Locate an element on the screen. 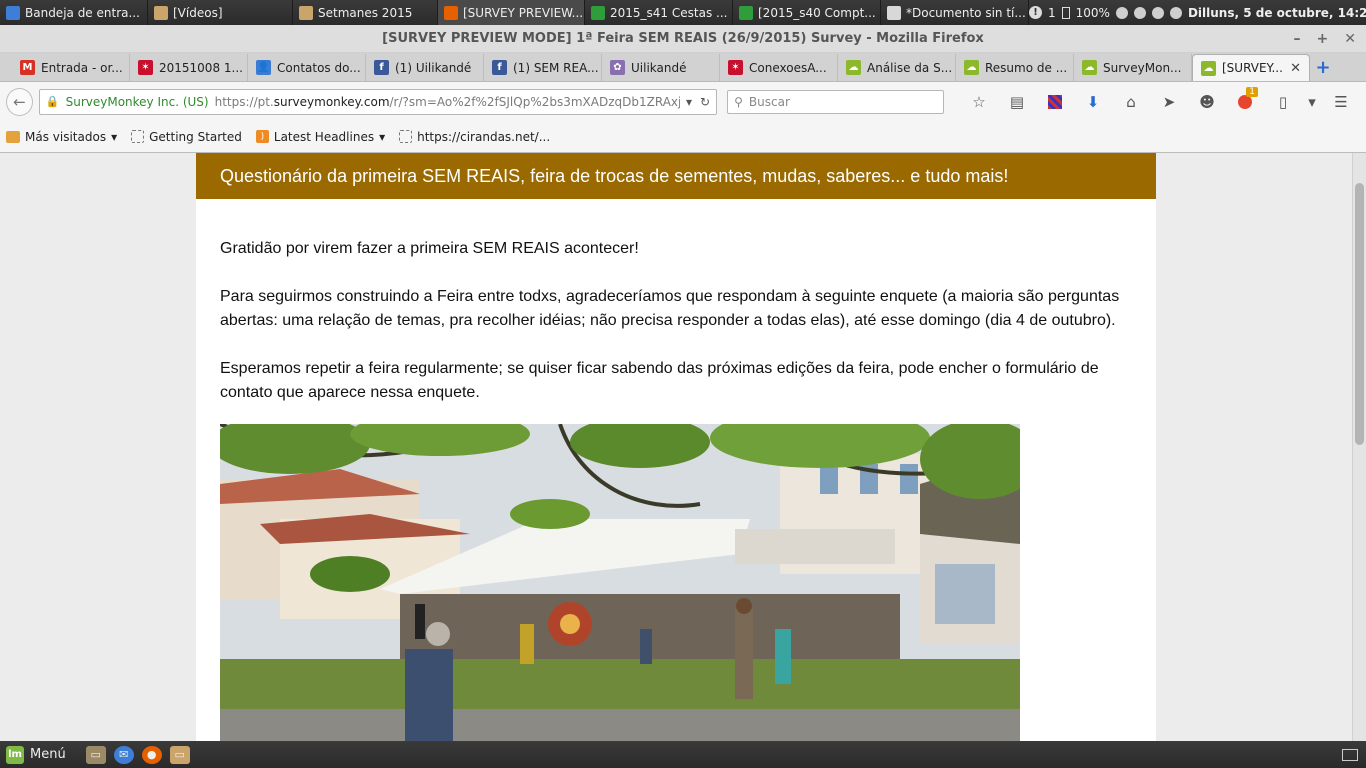 The image size is (1366, 768). downloads-icon: ⬇ is located at coordinates (1093, 102).